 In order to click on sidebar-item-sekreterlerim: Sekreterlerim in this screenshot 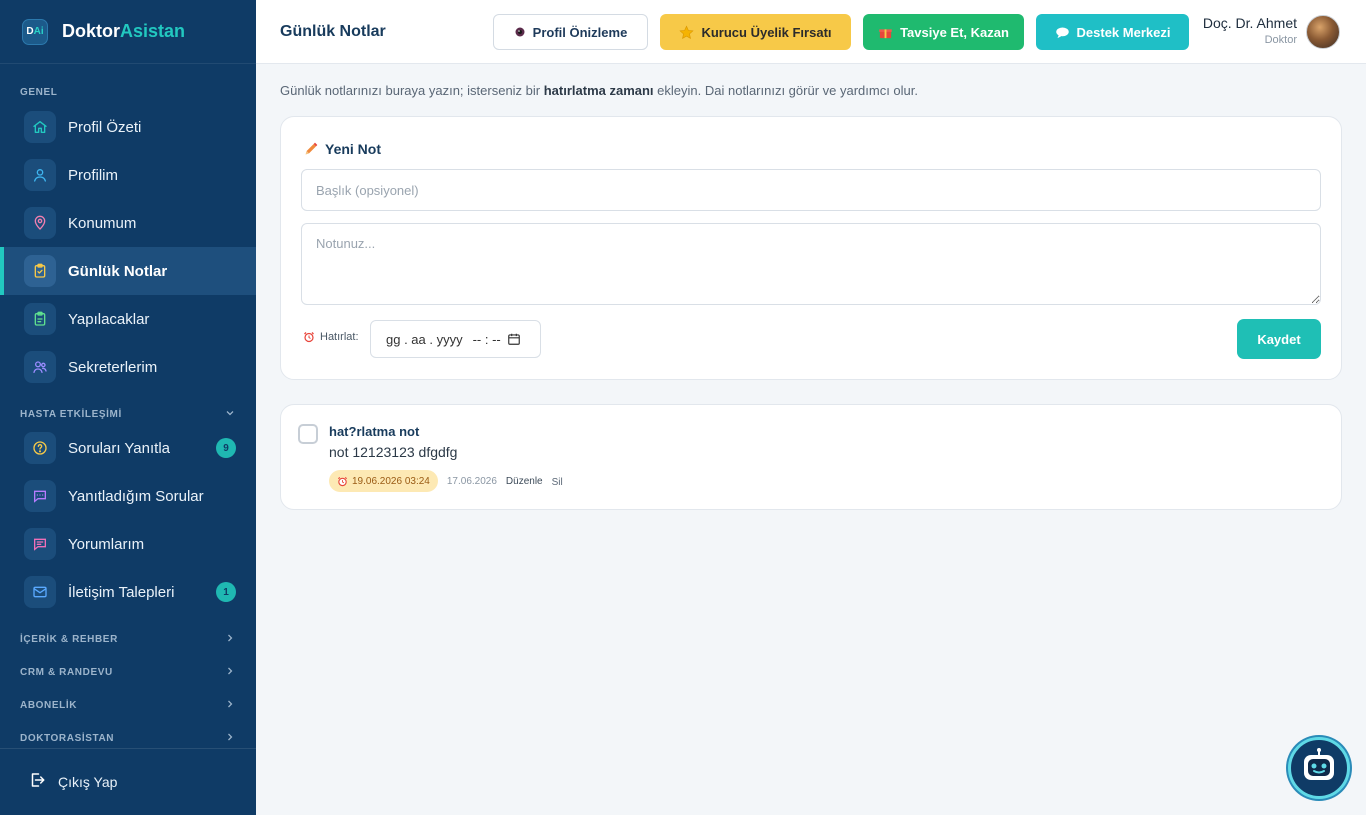, I will do `click(128, 367)`.